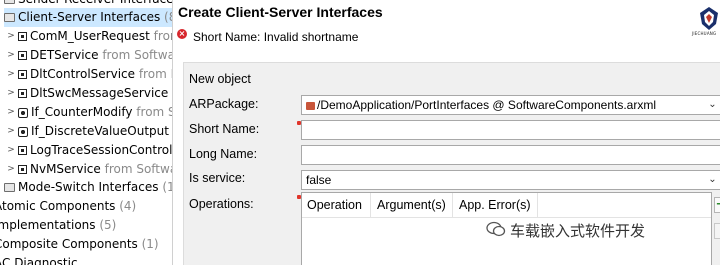 This screenshot has width=720, height=265. Describe the element at coordinates (223, 154) in the screenshot. I see `long-name-label: Long Name:` at that location.